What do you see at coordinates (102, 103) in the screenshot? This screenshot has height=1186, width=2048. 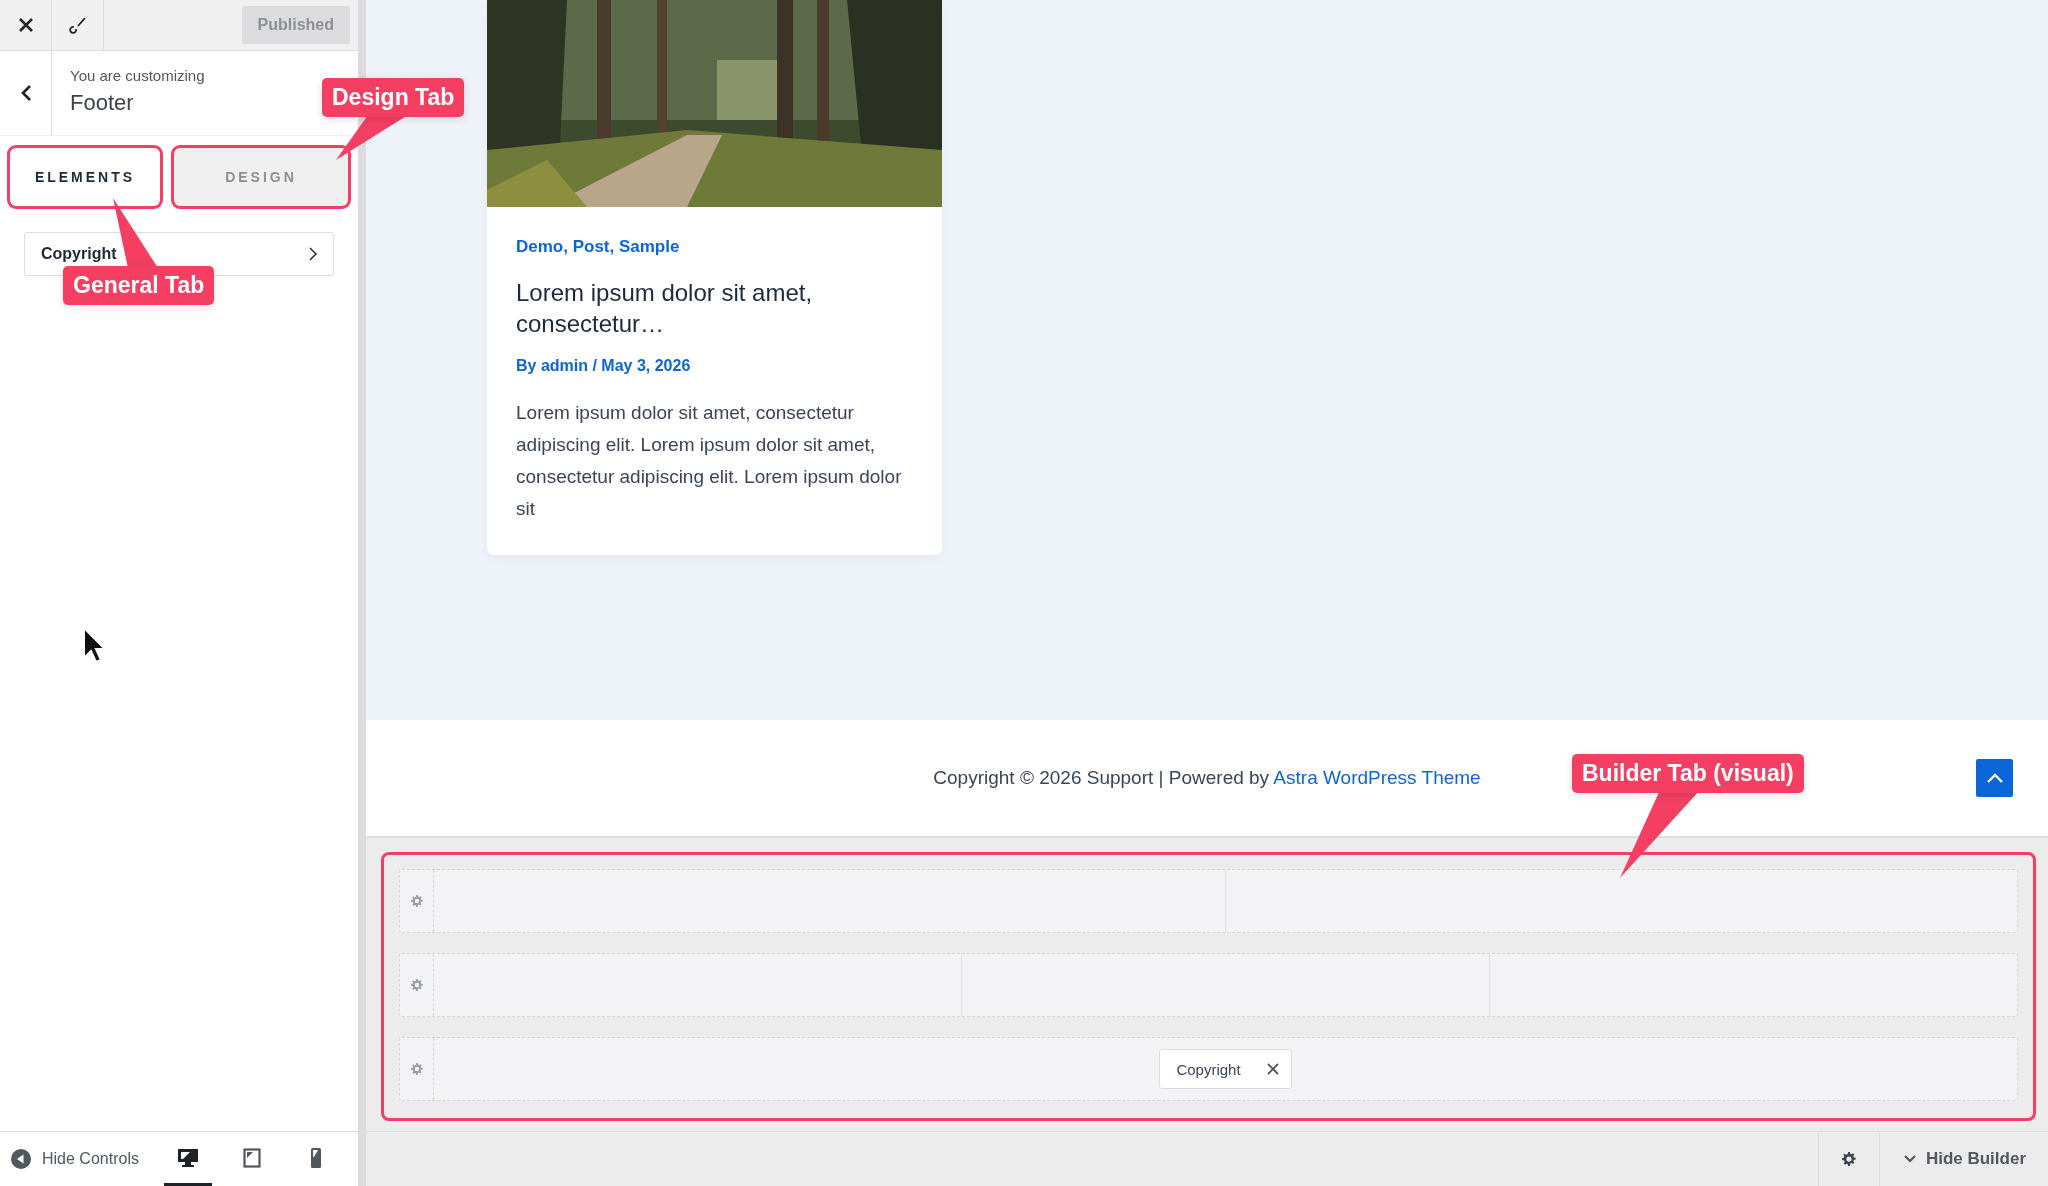 I see `panel-title: Footer` at bounding box center [102, 103].